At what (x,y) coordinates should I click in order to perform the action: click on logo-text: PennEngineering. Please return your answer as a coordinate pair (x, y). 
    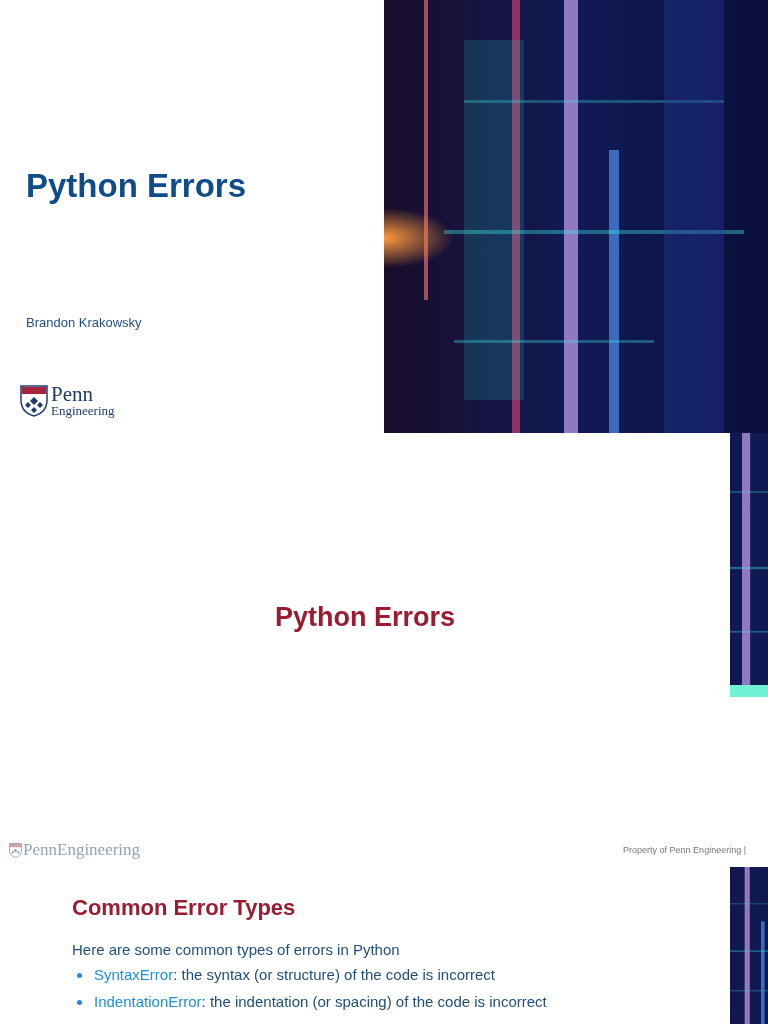
    Looking at the image, I should click on (82, 850).